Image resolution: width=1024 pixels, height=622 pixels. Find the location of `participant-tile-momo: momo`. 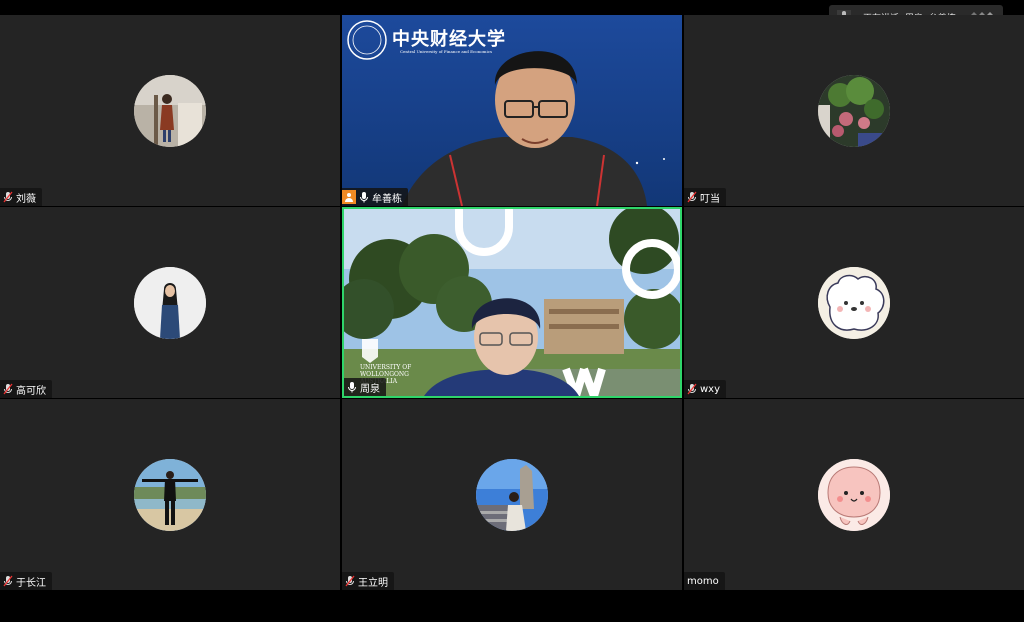

participant-tile-momo: momo is located at coordinates (854, 494).